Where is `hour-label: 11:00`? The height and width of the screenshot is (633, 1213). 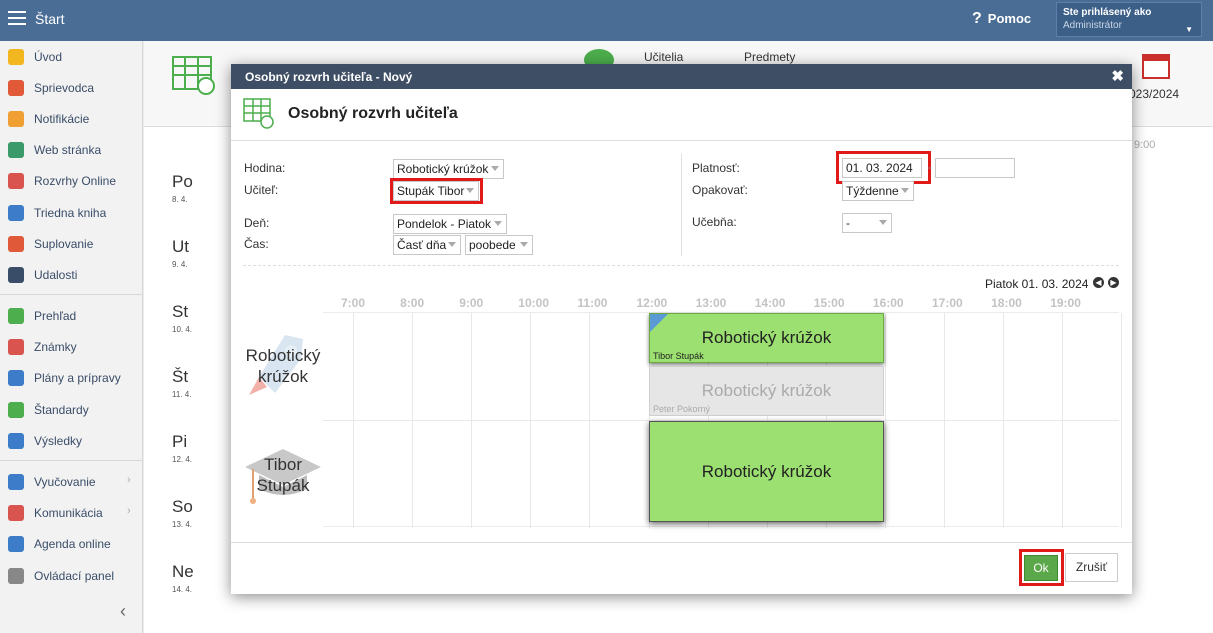 hour-label: 11:00 is located at coordinates (592, 303).